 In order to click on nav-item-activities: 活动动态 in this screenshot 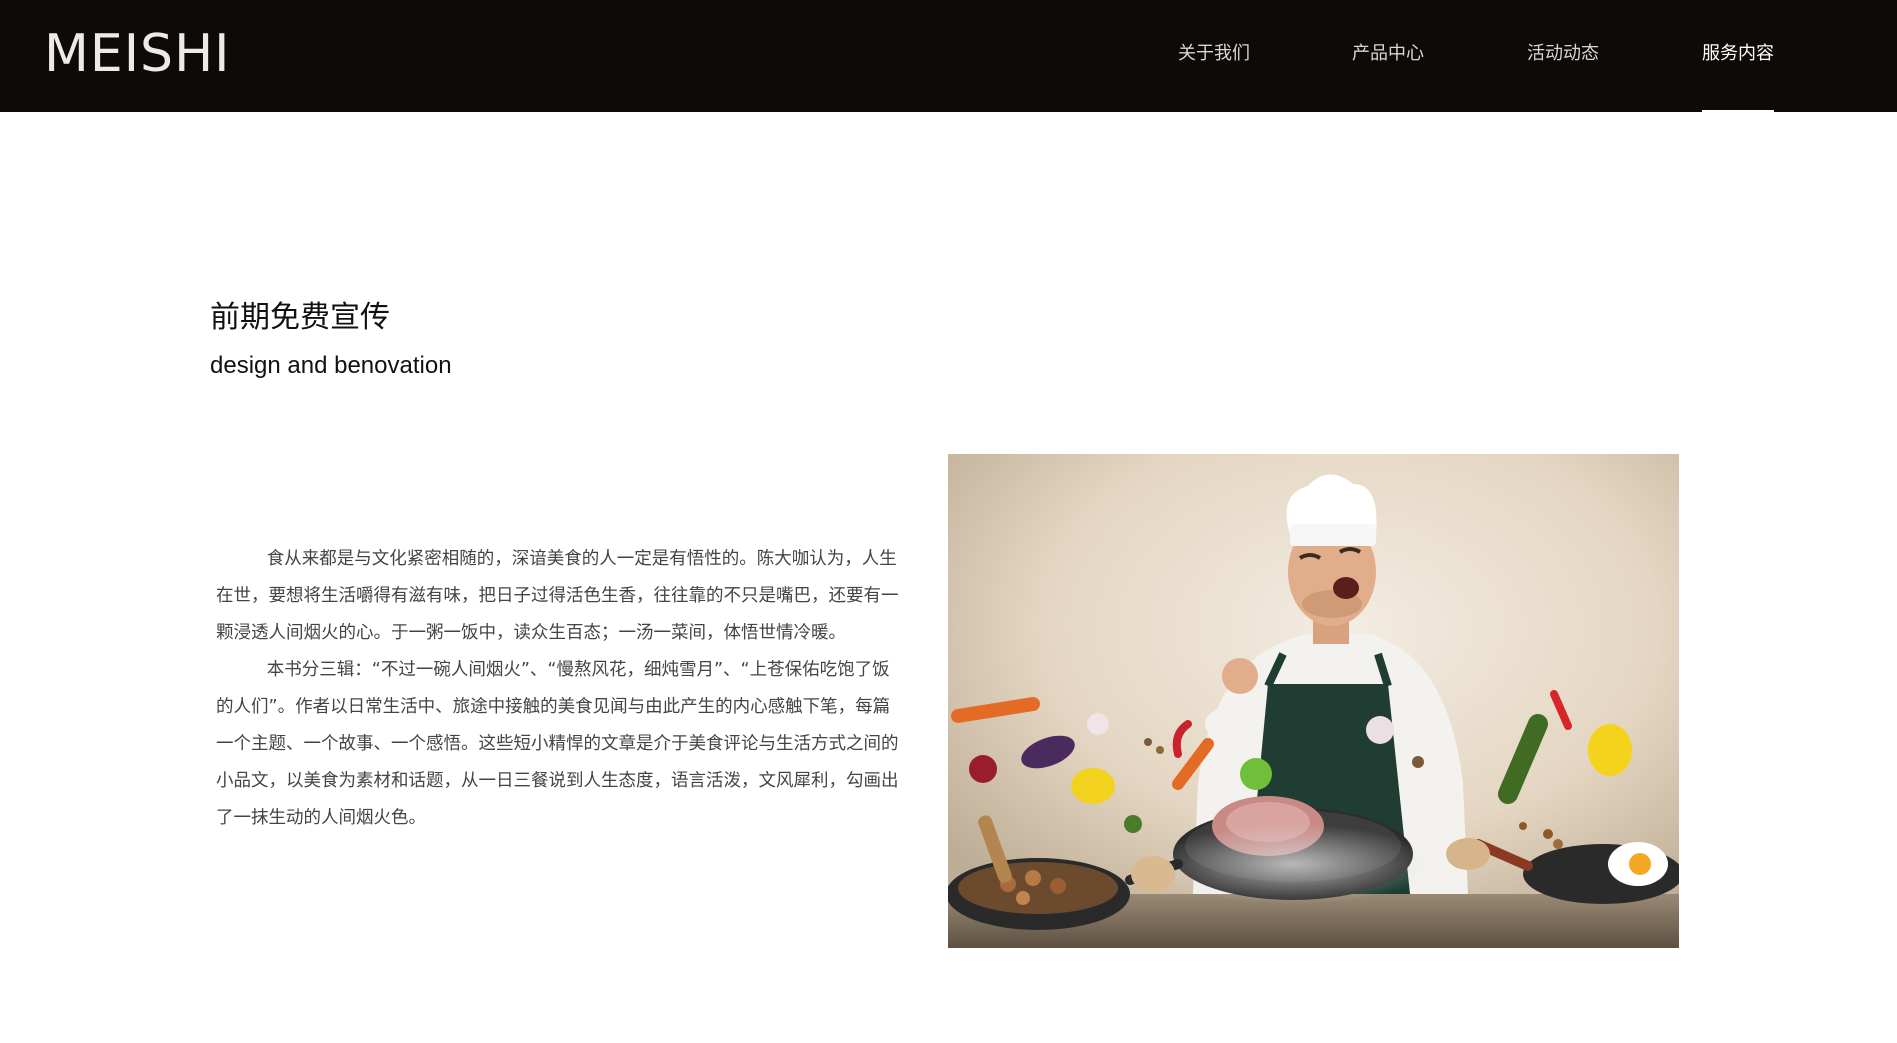, I will do `click(1563, 56)`.